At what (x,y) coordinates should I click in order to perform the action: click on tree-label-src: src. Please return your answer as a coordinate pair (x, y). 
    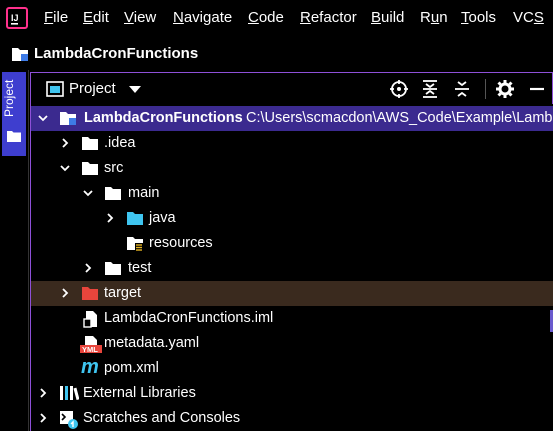
    Looking at the image, I should click on (114, 168).